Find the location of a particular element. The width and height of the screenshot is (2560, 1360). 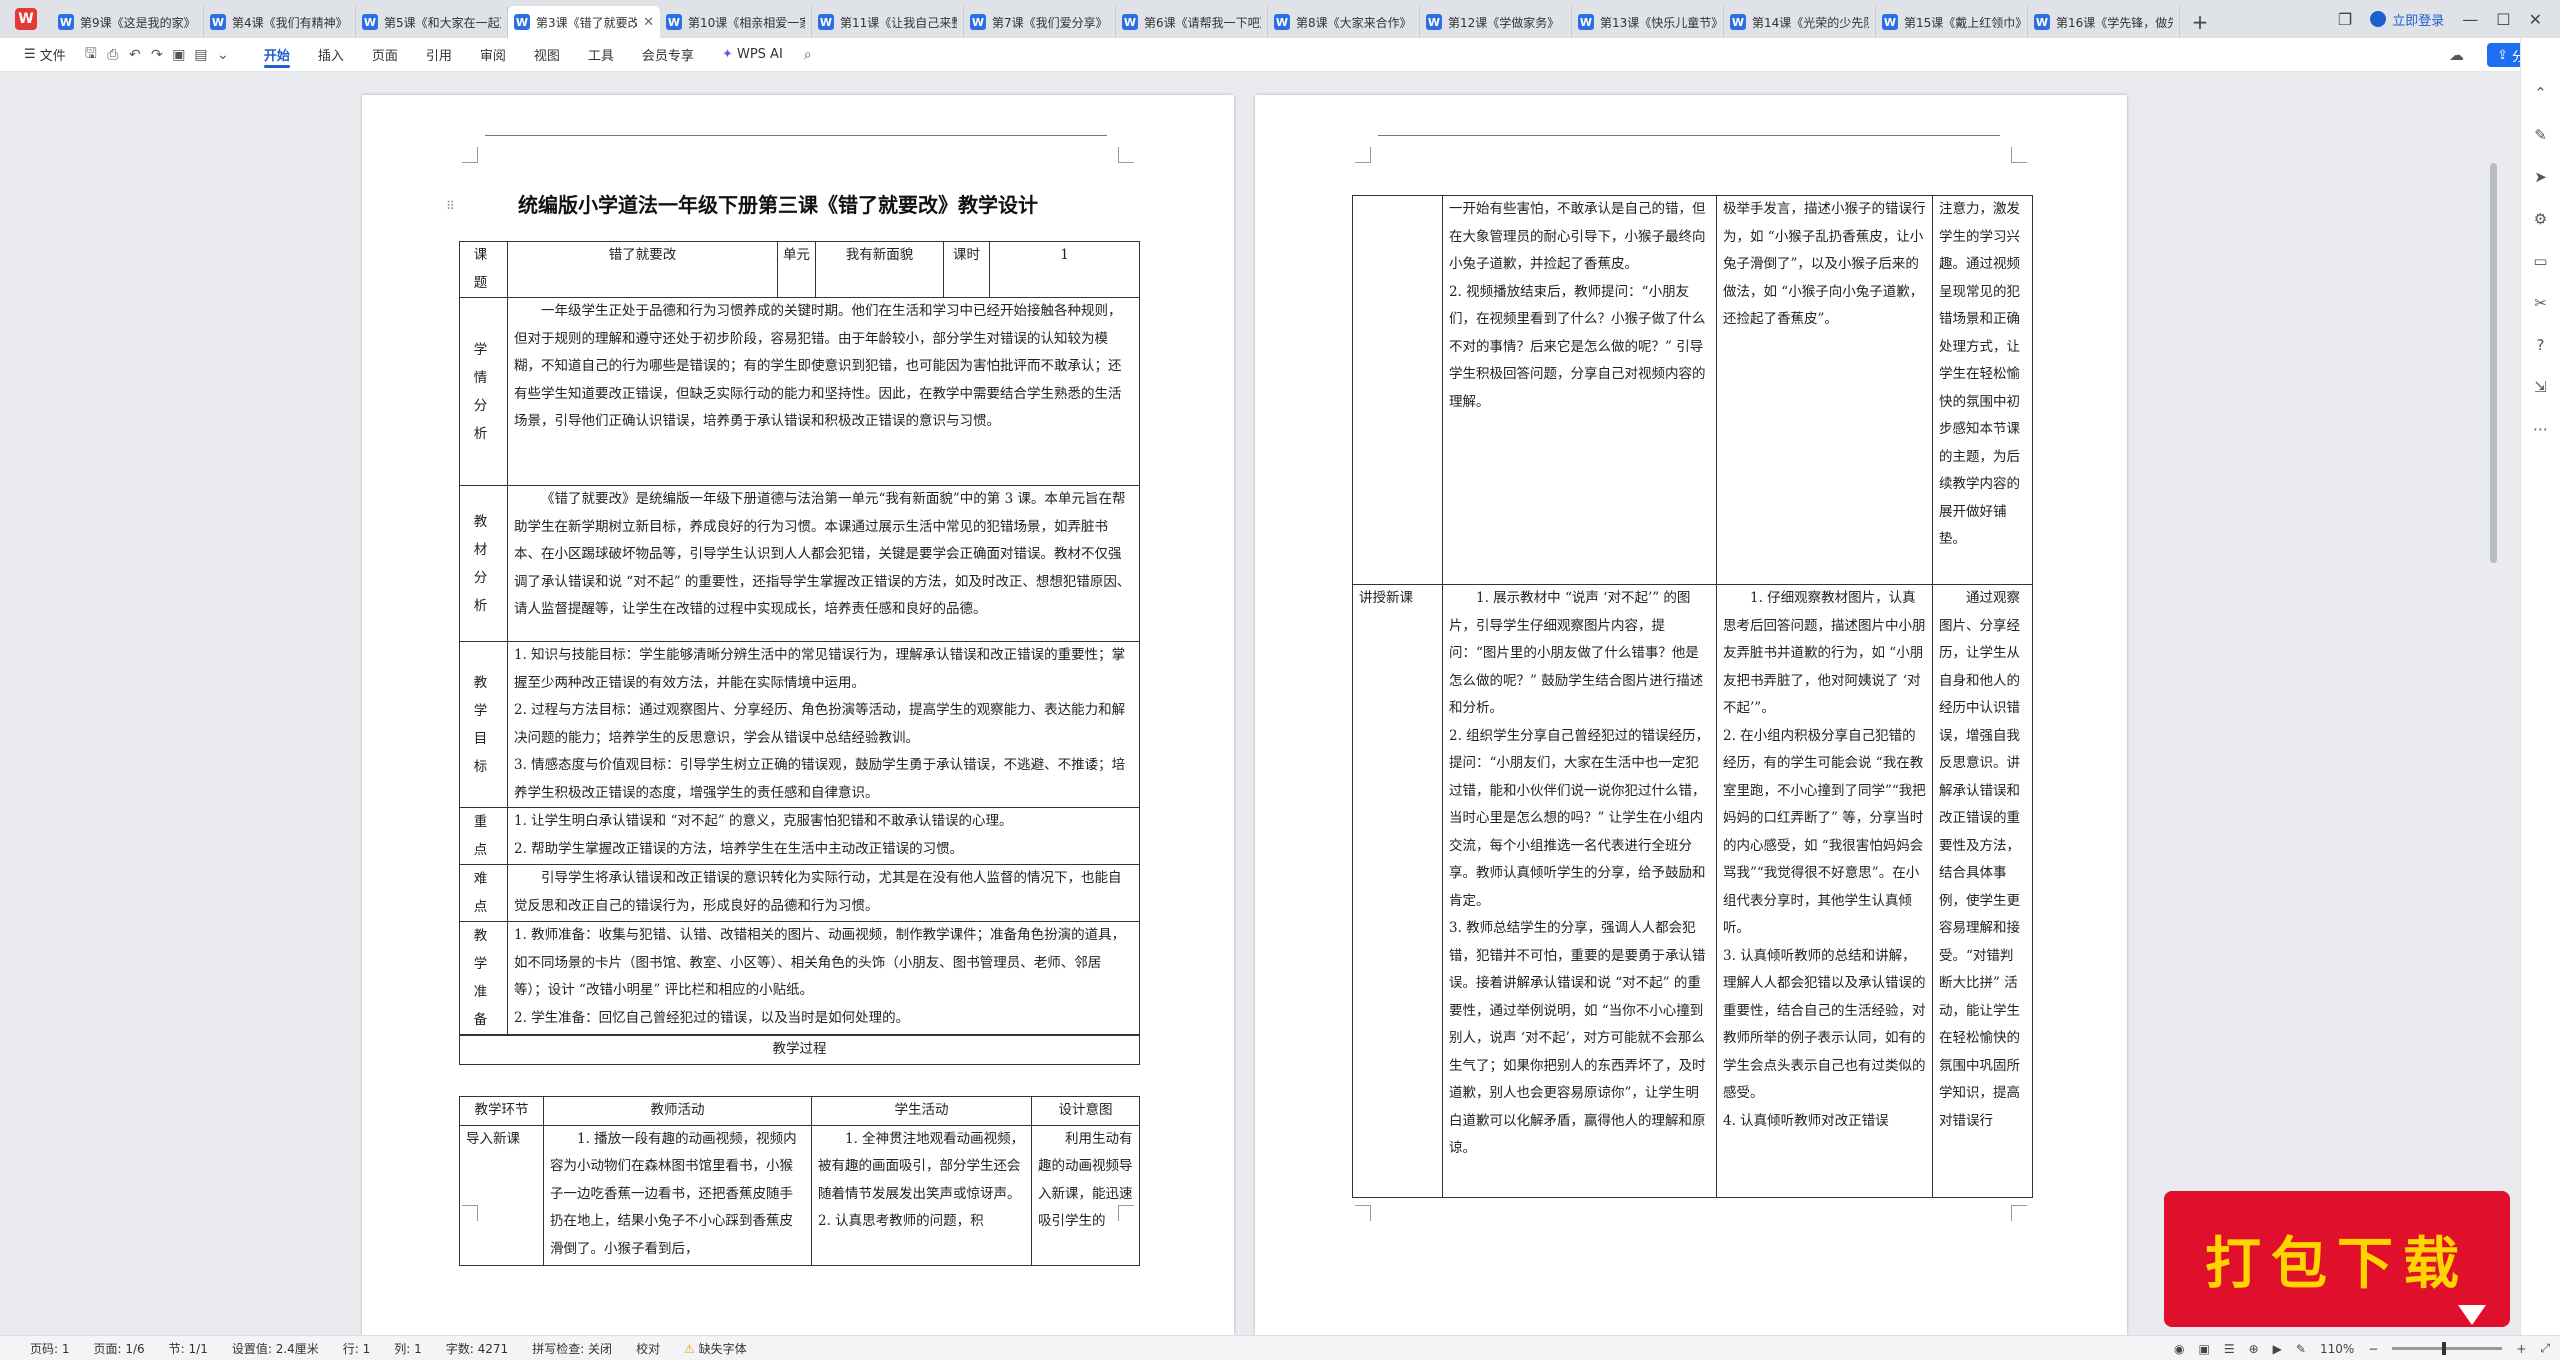

status-row: 行: 1 is located at coordinates (357, 1348).